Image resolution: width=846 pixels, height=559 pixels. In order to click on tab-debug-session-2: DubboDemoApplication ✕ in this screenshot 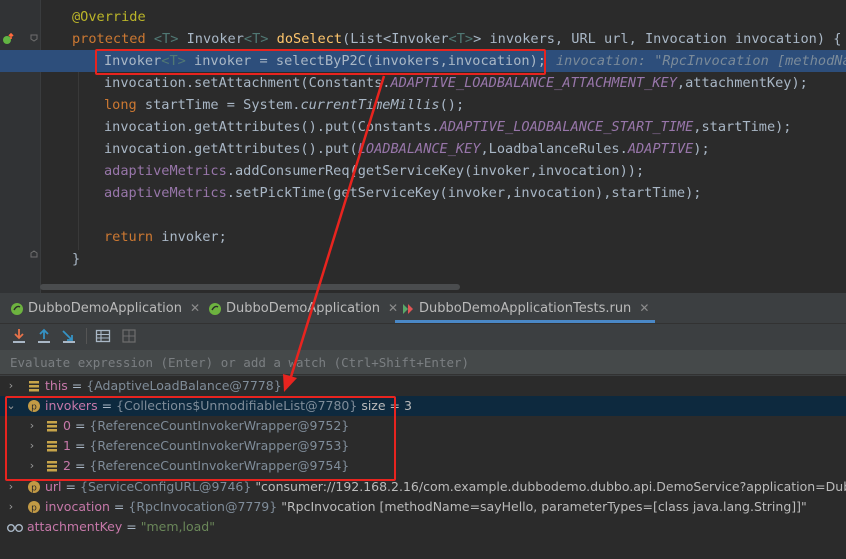, I will do `click(303, 308)`.